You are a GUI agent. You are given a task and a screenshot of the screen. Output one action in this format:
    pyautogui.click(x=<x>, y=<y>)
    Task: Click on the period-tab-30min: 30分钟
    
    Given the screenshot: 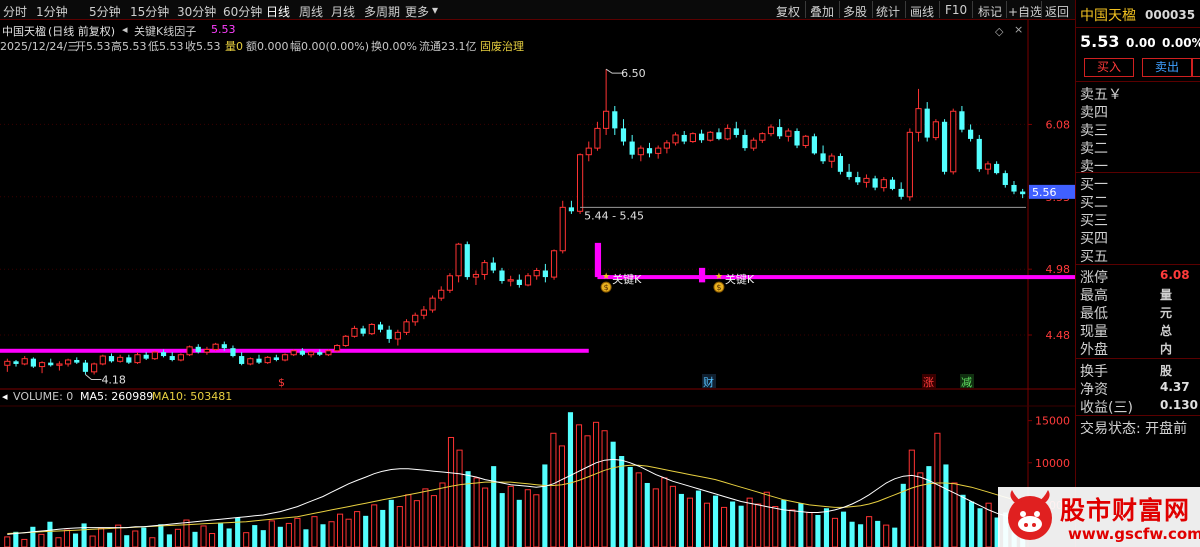 What is the action you would take?
    pyautogui.click(x=196, y=11)
    